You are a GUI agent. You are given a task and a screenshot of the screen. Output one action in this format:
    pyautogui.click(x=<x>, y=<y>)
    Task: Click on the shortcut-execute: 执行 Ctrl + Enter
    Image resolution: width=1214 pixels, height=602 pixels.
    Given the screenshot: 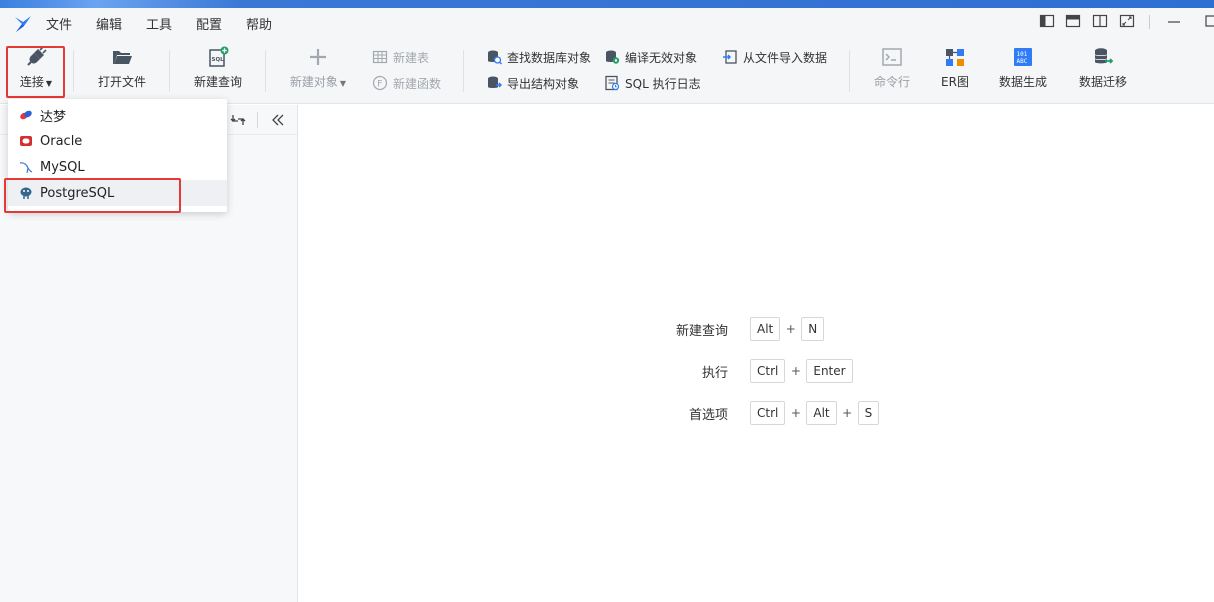 What is the action you would take?
    pyautogui.click(x=790, y=371)
    